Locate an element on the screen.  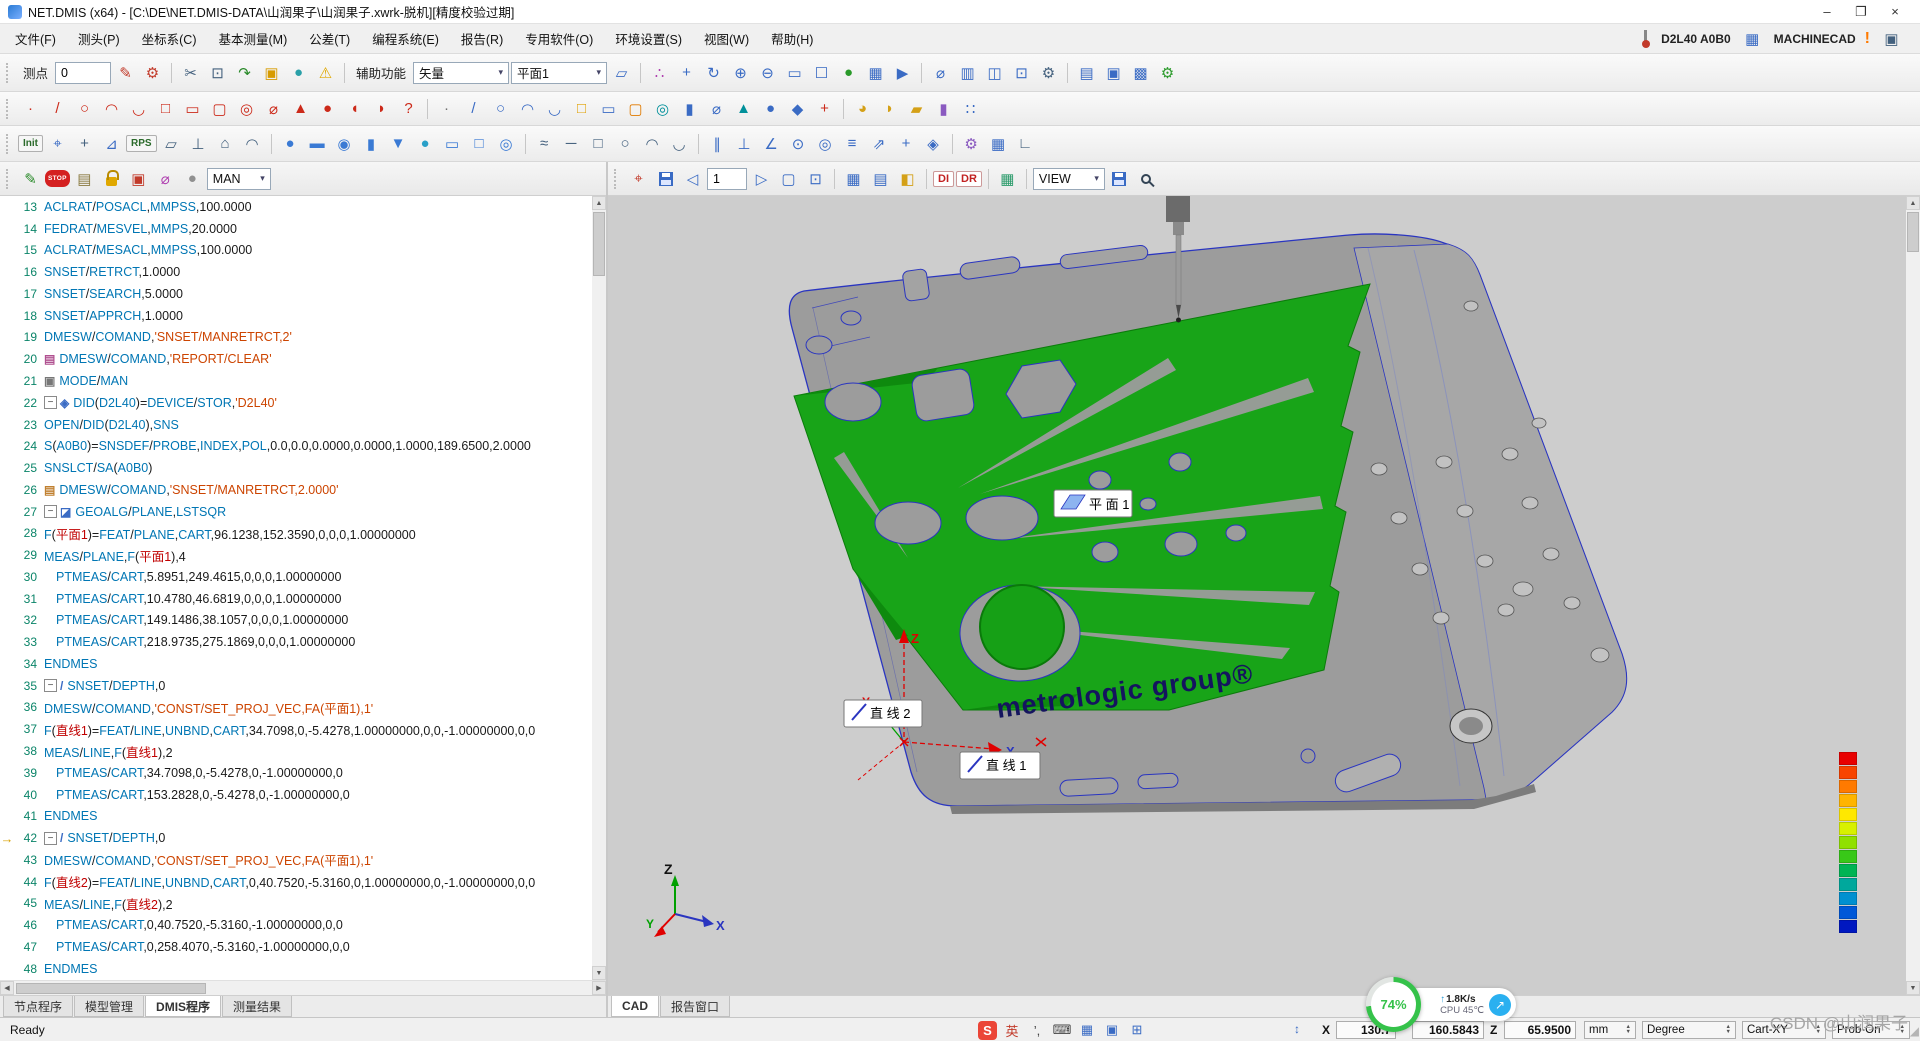
surface-patch-icon: ▰ is located at coordinates (916, 109).